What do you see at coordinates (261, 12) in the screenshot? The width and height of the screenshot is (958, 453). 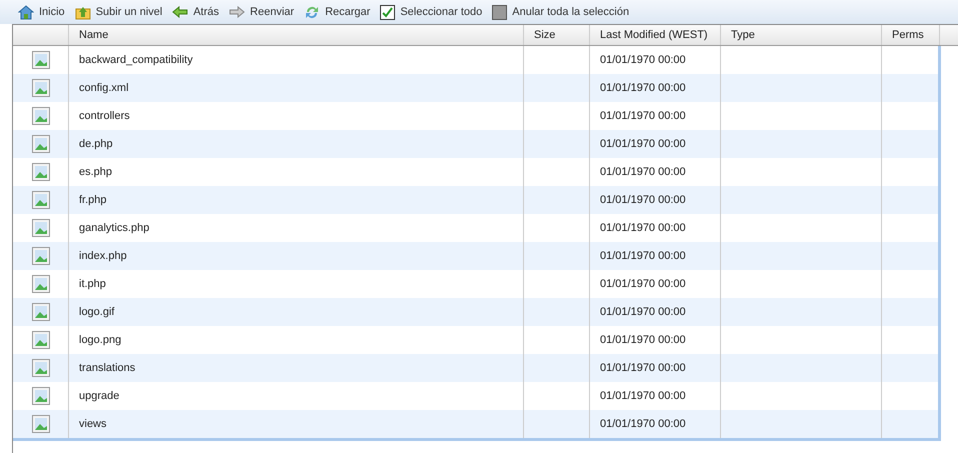 I see `toolbar-button: Reenviar` at bounding box center [261, 12].